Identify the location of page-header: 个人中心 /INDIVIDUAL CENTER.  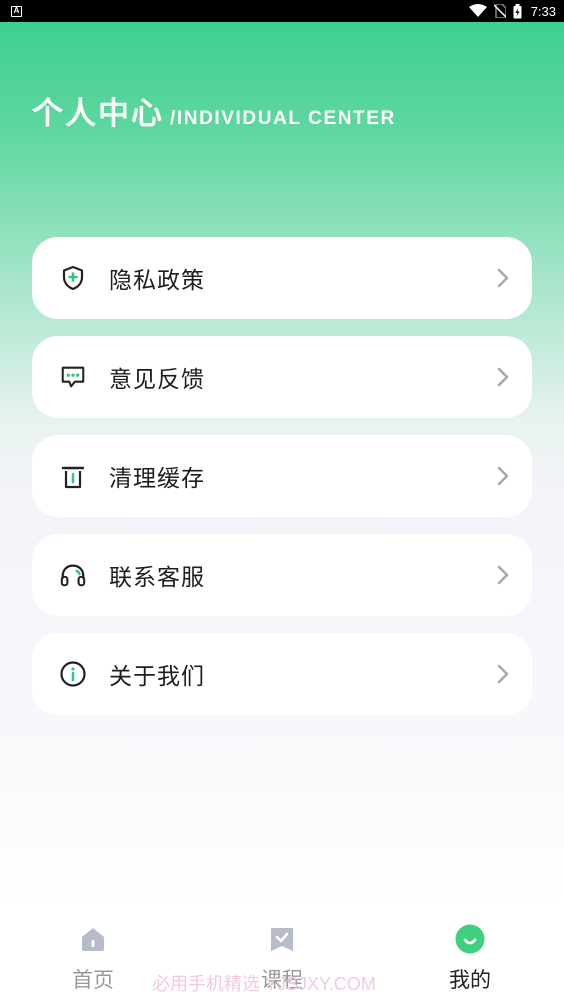
(214, 110).